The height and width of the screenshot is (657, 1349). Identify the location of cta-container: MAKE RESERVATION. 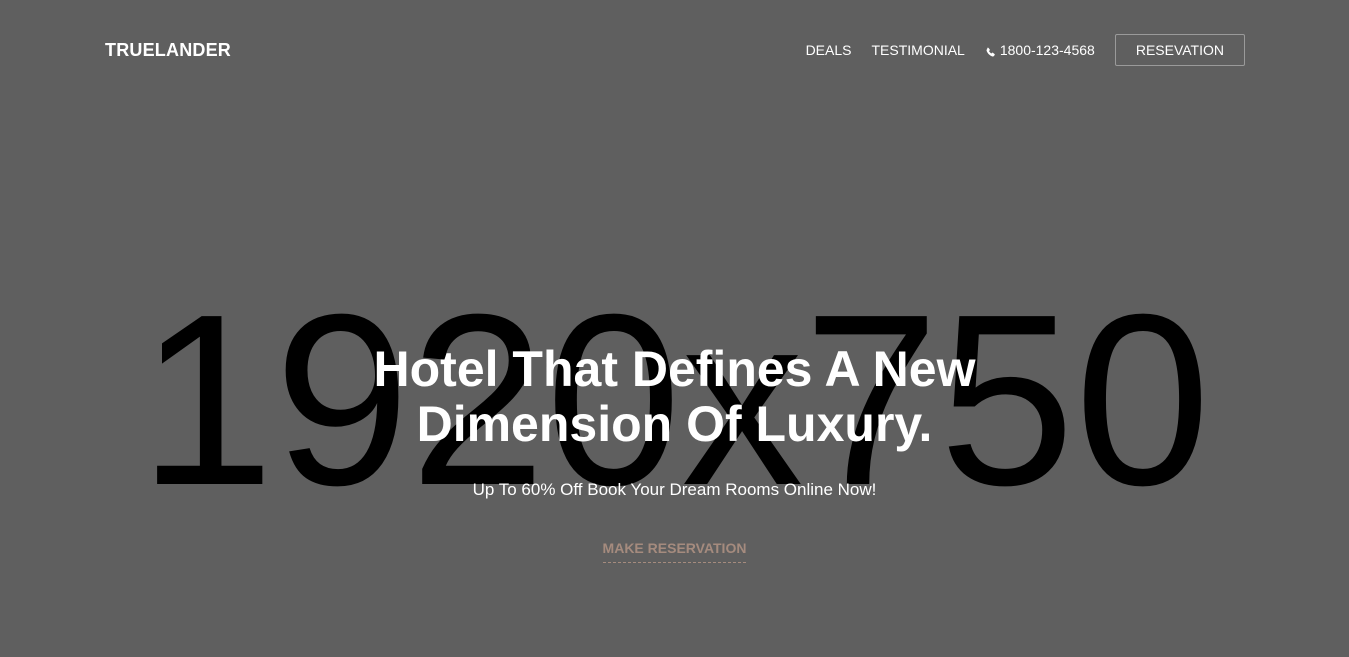
(674, 551).